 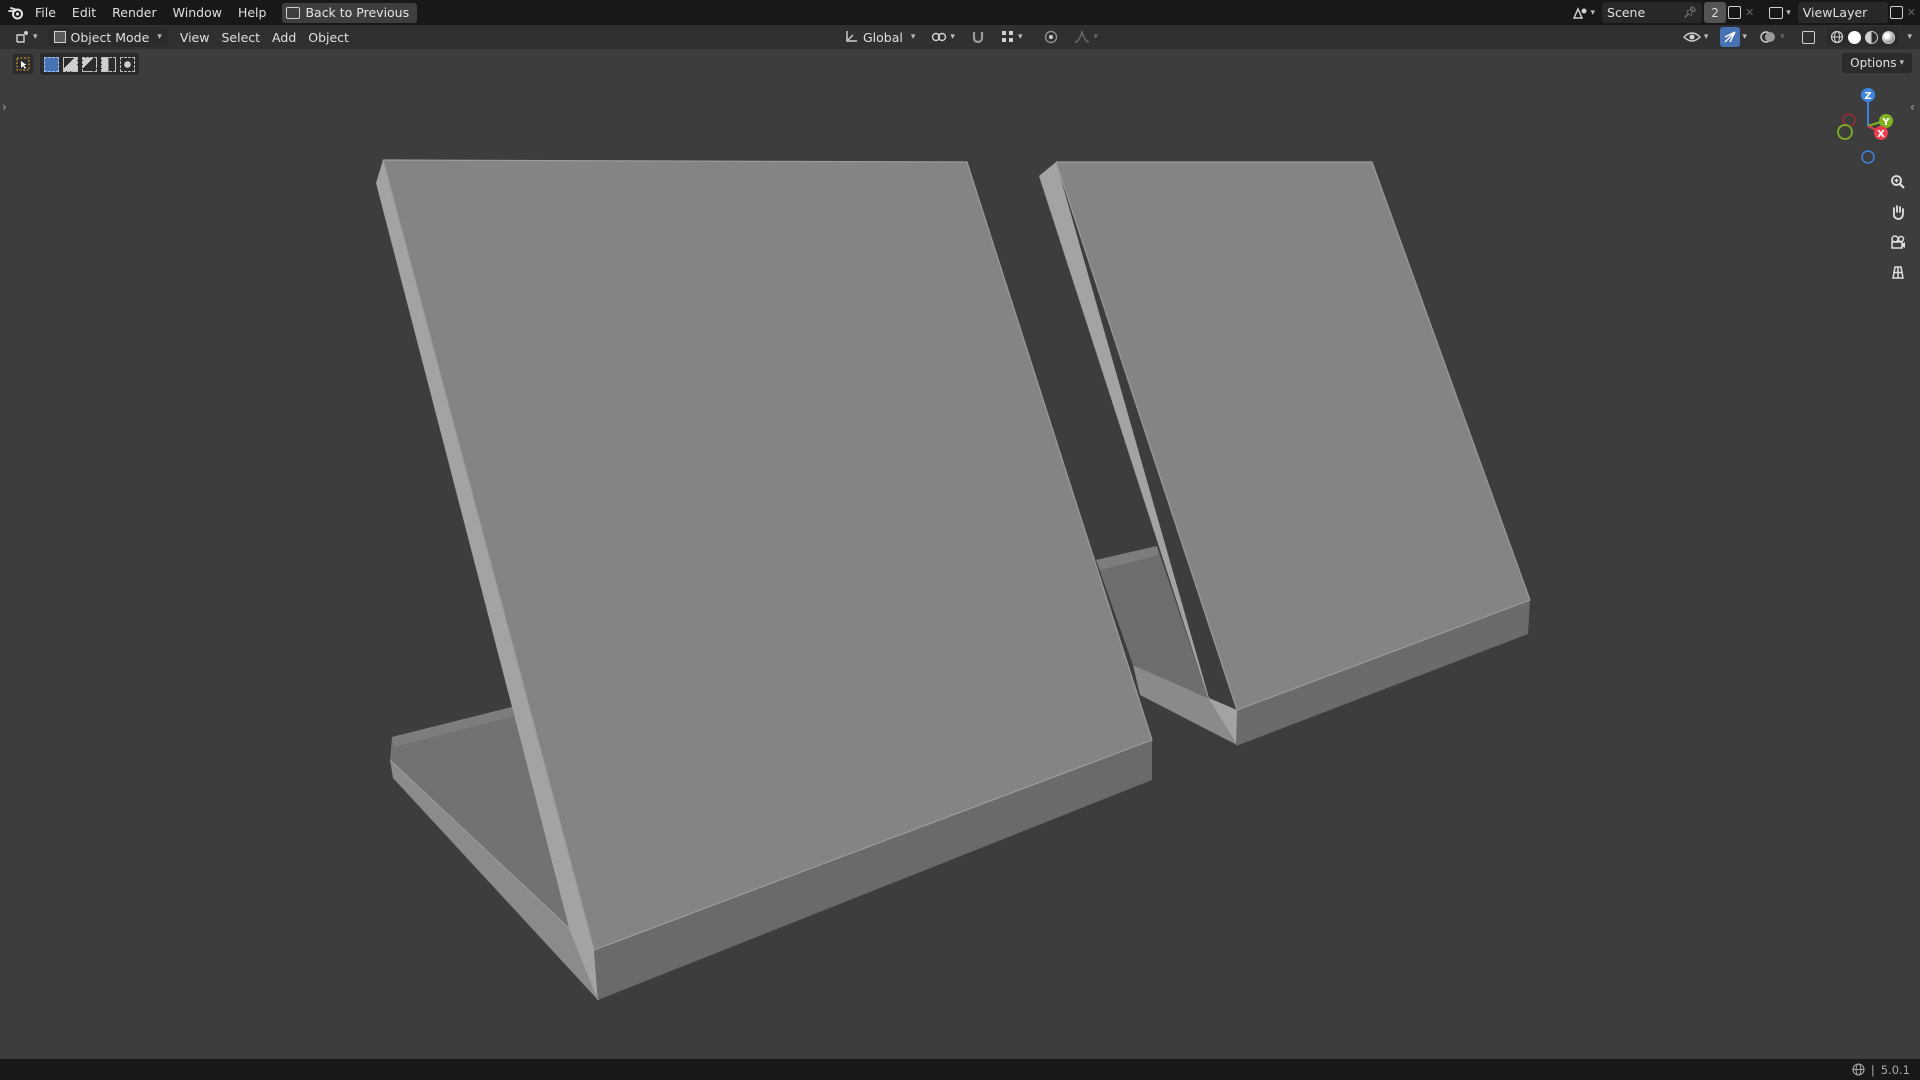 I want to click on blender-logo-icon, so click(x=16, y=13).